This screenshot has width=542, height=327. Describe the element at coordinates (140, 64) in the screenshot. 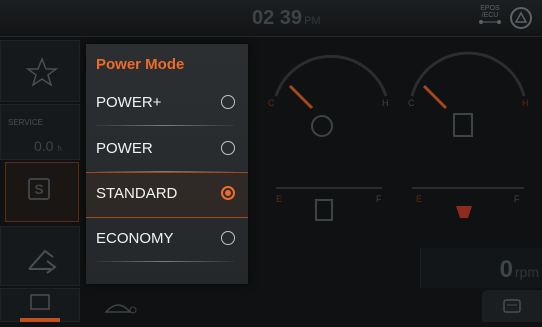

I see `popup-title: Power Mode` at that location.